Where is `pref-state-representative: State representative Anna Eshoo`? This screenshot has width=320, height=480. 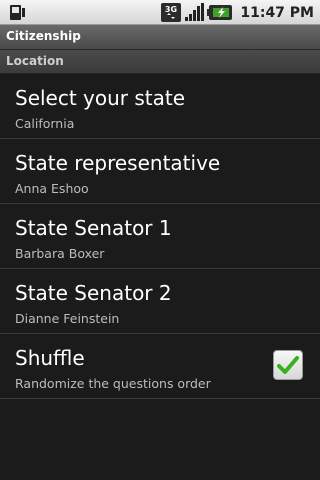 pref-state-representative: State representative Anna Eshoo is located at coordinates (160, 171).